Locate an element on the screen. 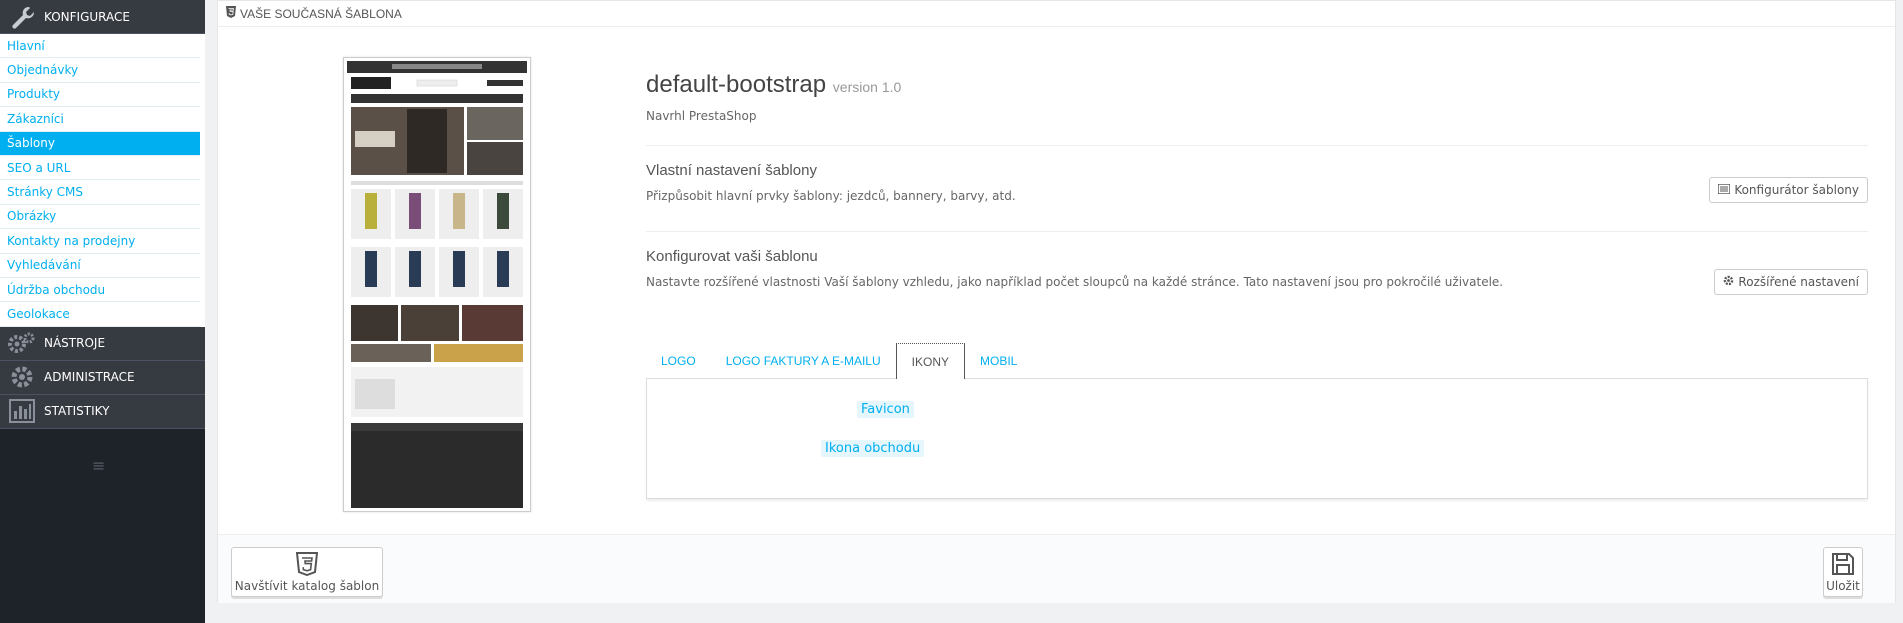  theme-author: Navrhl PrestaShop is located at coordinates (701, 116).